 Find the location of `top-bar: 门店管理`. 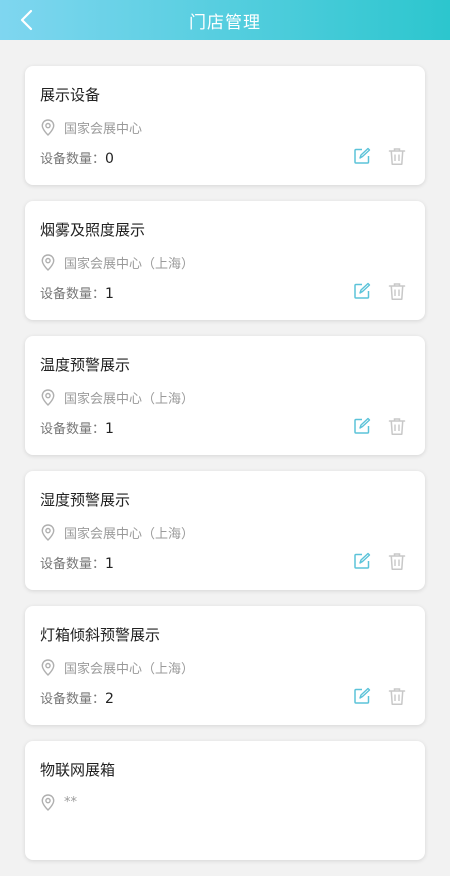

top-bar: 门店管理 is located at coordinates (225, 20).